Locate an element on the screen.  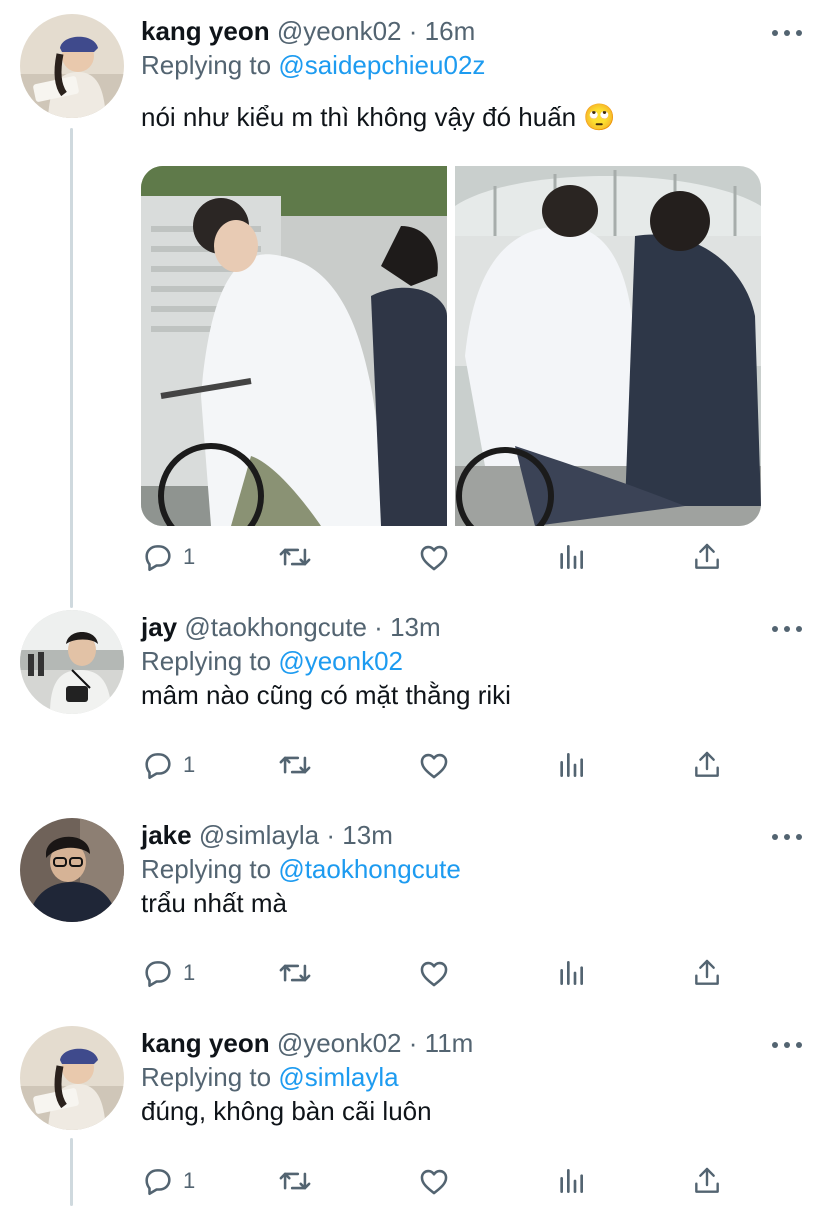
replying-to: Replying to @saidepchieu02z is located at coordinates (472, 65).